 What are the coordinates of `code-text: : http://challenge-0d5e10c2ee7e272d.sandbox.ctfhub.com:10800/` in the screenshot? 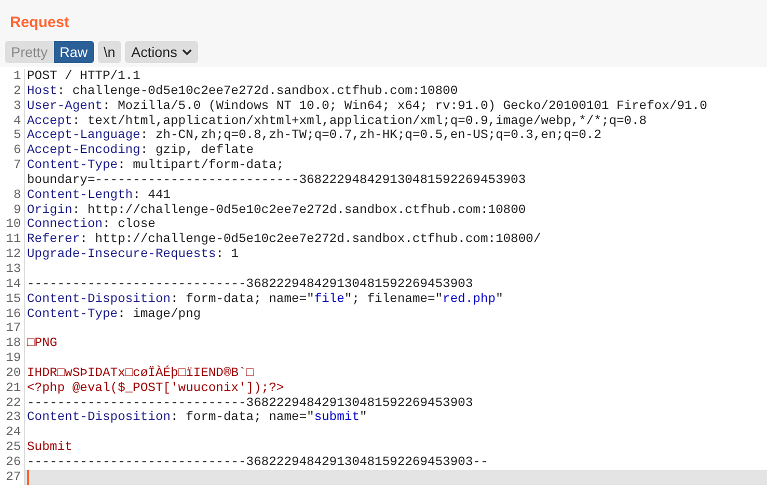 It's located at (310, 240).